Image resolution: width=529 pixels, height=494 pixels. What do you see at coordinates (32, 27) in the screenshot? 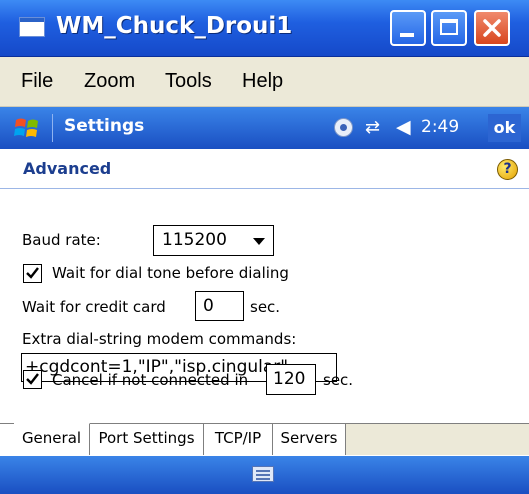
I see `window-icon` at bounding box center [32, 27].